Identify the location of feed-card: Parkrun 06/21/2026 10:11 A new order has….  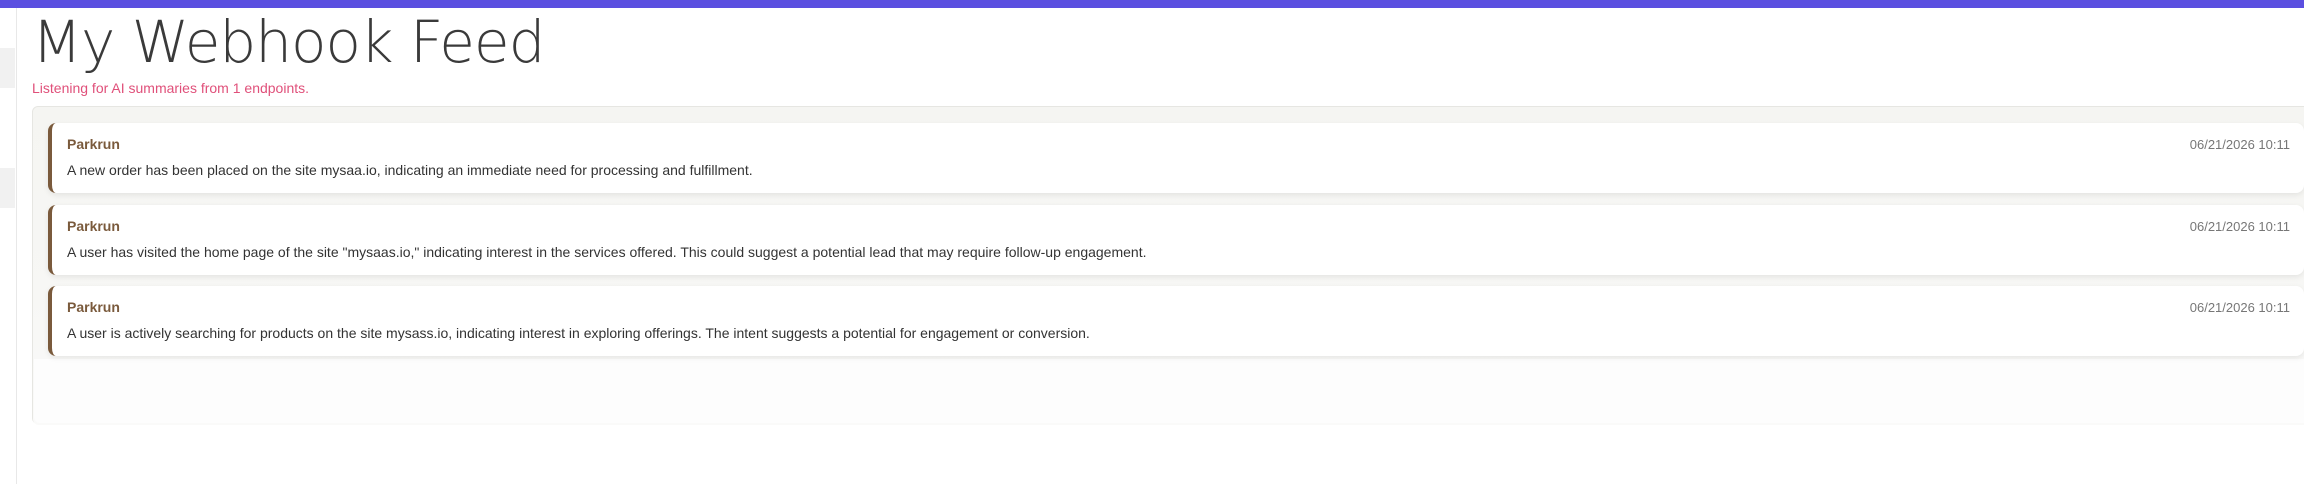
(1176, 158).